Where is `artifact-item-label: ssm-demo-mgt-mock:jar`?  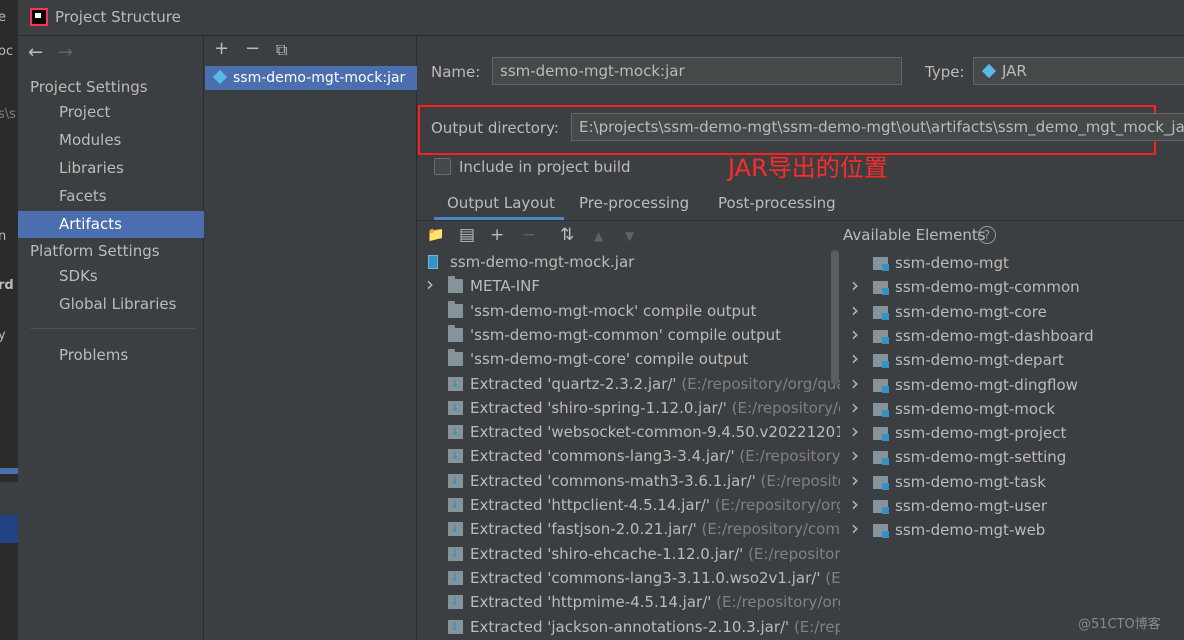 artifact-item-label: ssm-demo-mgt-mock:jar is located at coordinates (319, 78).